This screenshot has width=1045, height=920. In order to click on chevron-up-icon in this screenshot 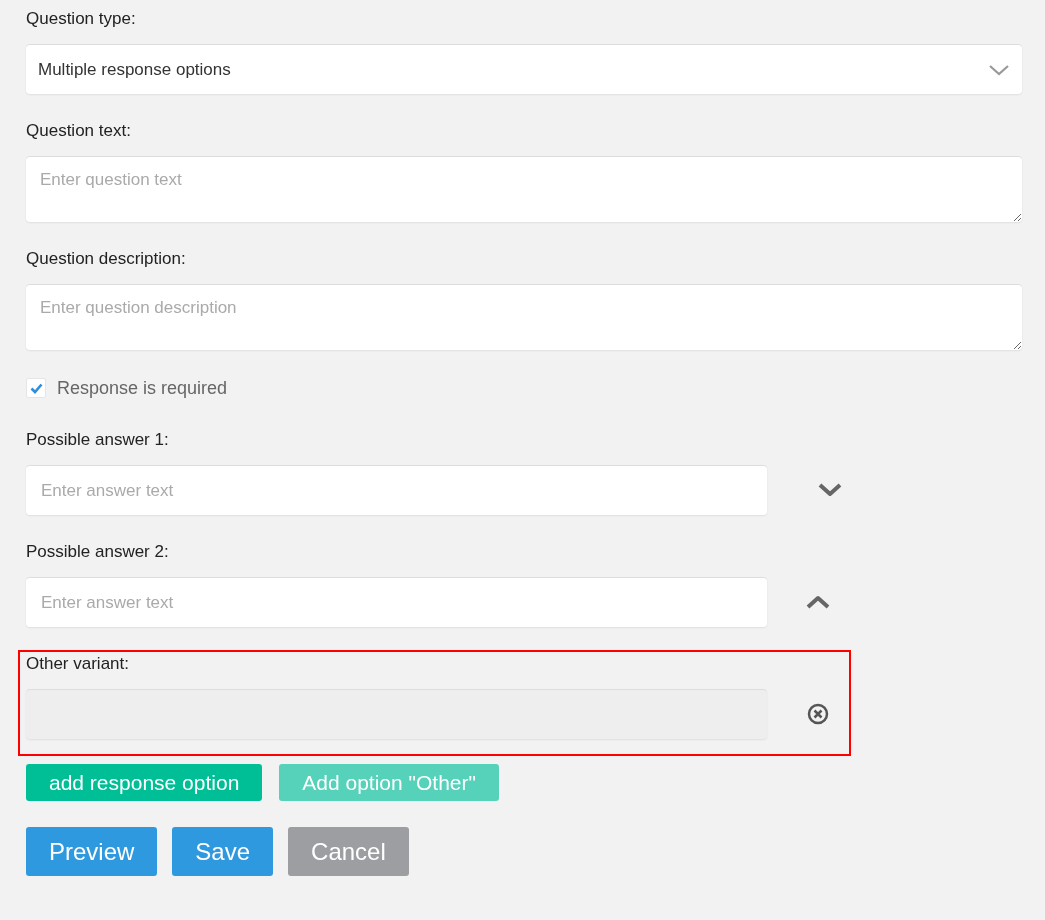, I will do `click(818, 602)`.